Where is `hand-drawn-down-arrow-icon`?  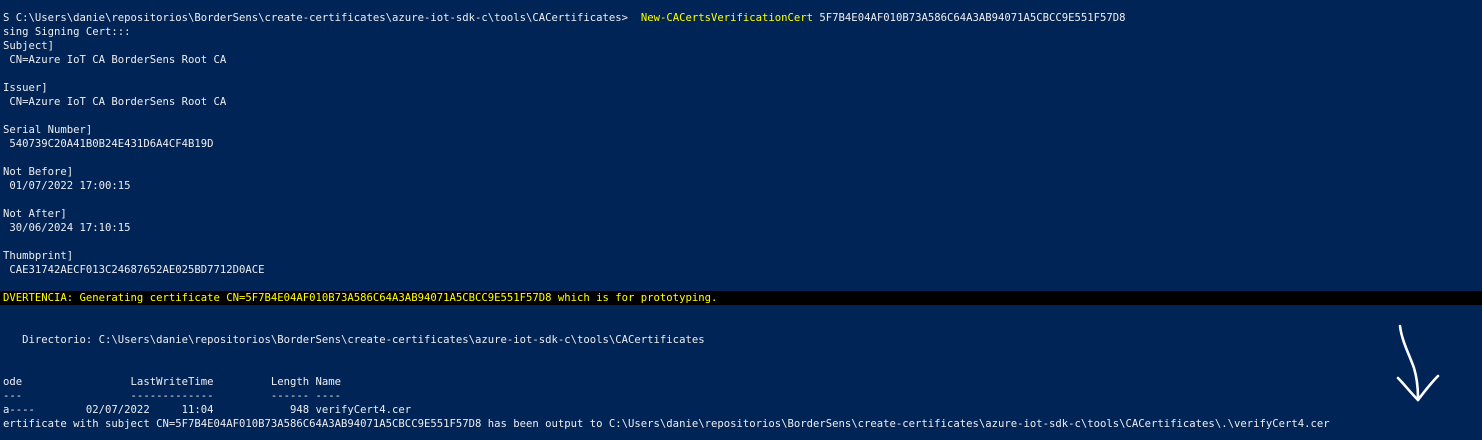 hand-drawn-down-arrow-icon is located at coordinates (1418, 363).